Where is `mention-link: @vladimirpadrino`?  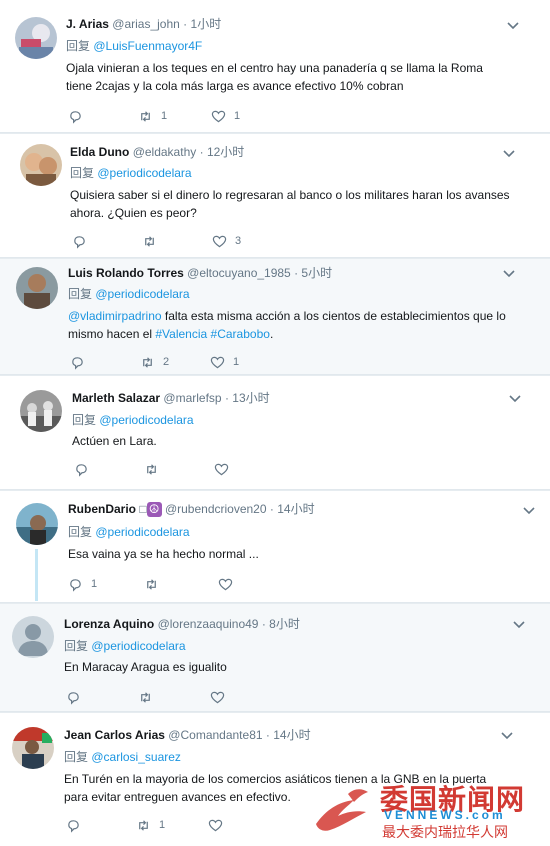 mention-link: @vladimirpadrino is located at coordinates (115, 316).